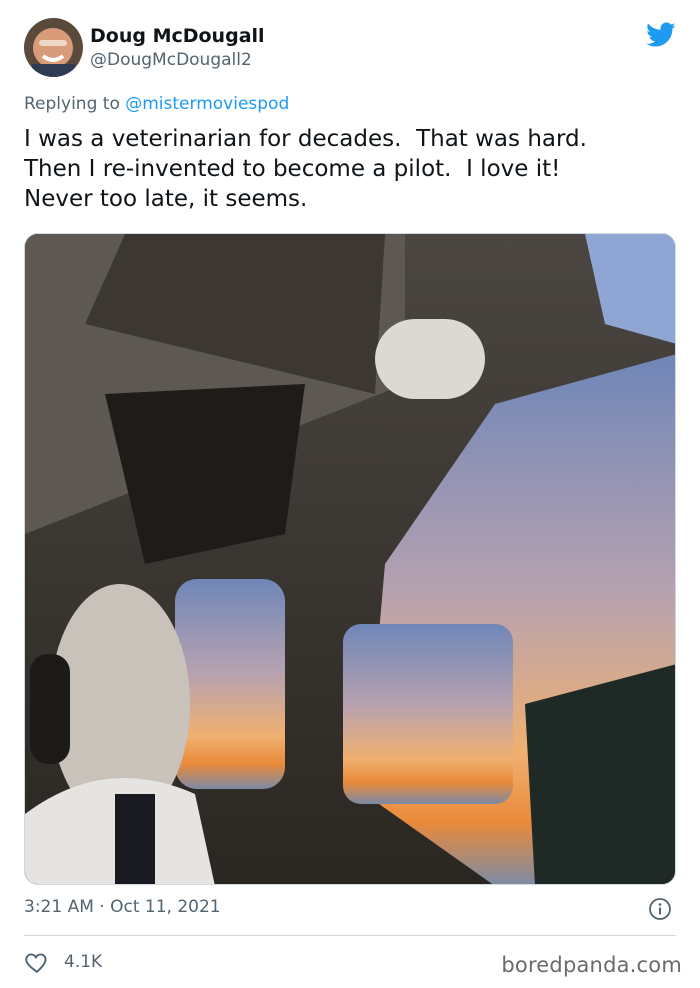 Image resolution: width=700 pixels, height=988 pixels. Describe the element at coordinates (350, 49) in the screenshot. I see `tweet-header: Doug McDougall @DougMcDougall2` at that location.